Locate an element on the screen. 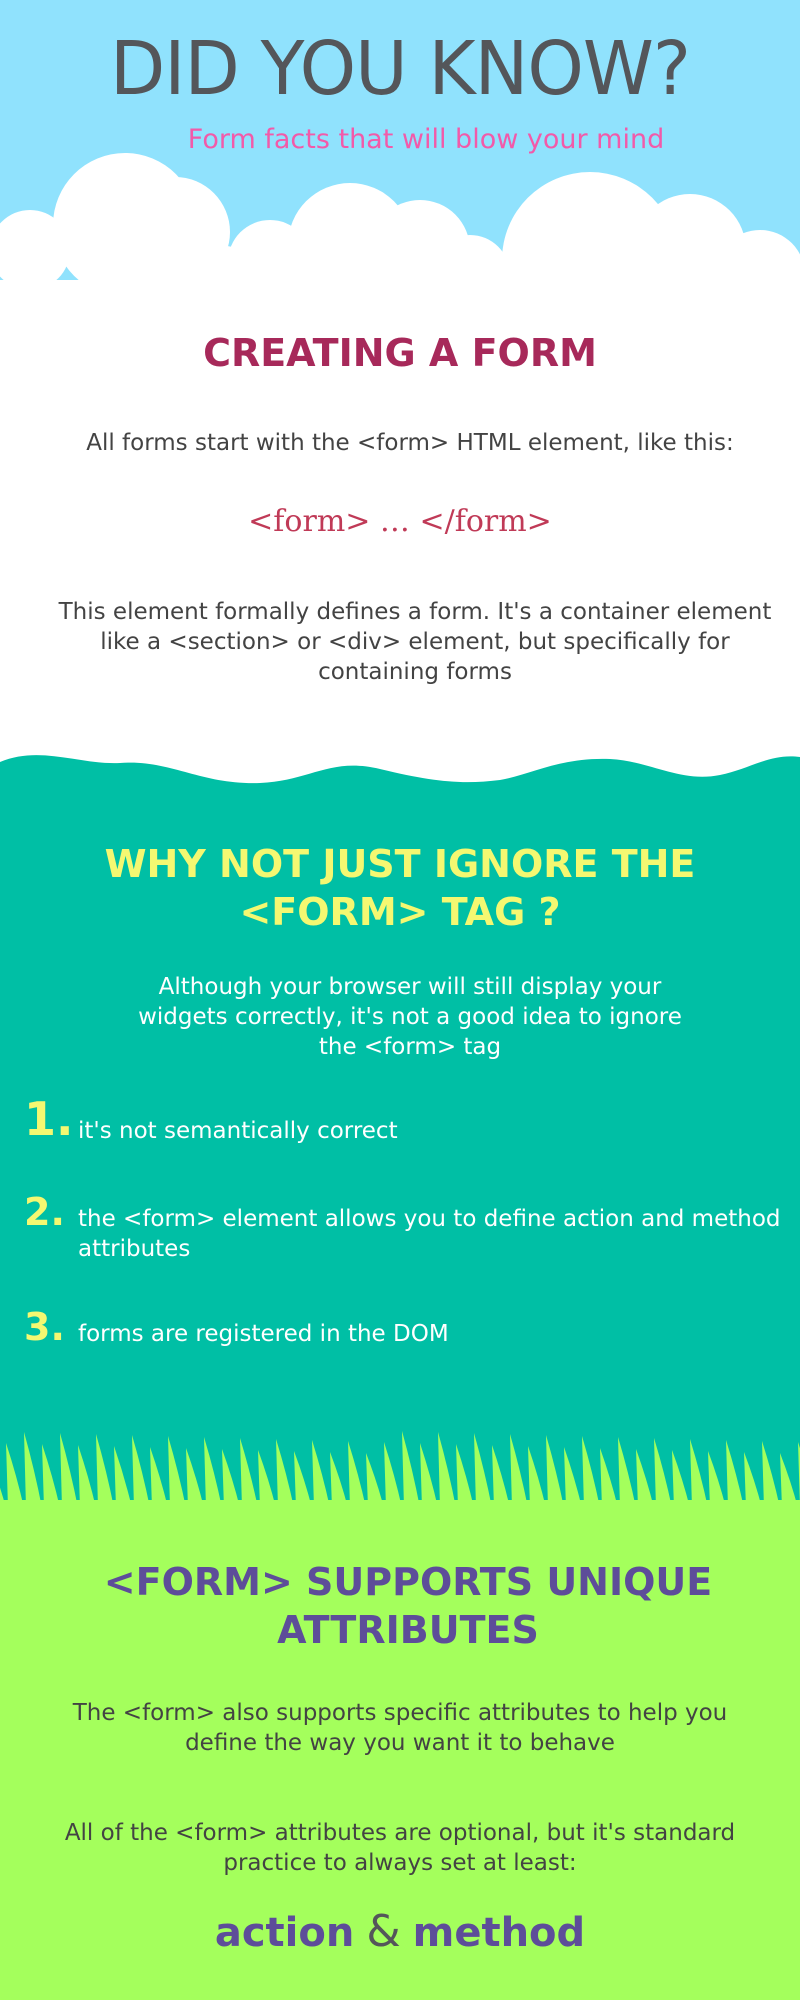 This screenshot has width=800, height=2000. code-example: <form> … </form> is located at coordinates (400, 521).